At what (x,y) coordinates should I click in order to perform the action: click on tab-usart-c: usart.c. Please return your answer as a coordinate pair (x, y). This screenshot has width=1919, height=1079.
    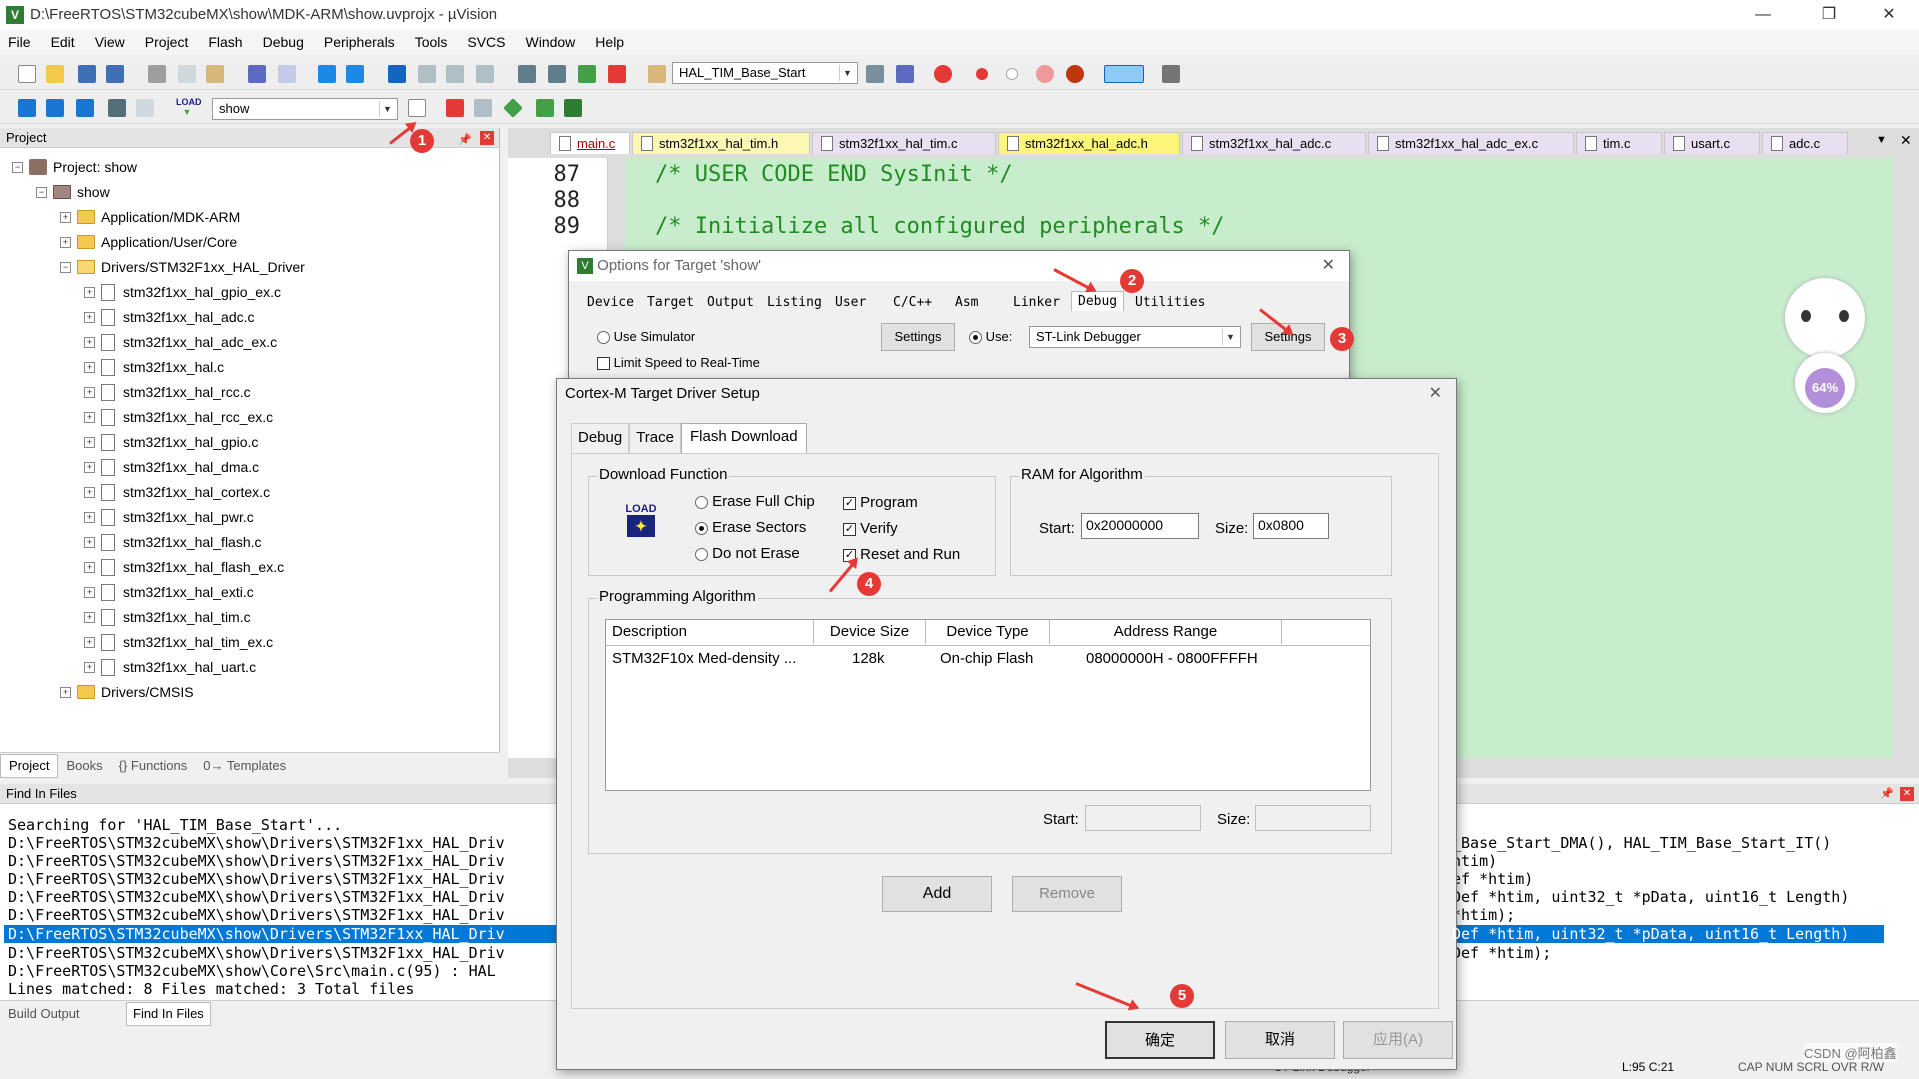
    Looking at the image, I should click on (1712, 143).